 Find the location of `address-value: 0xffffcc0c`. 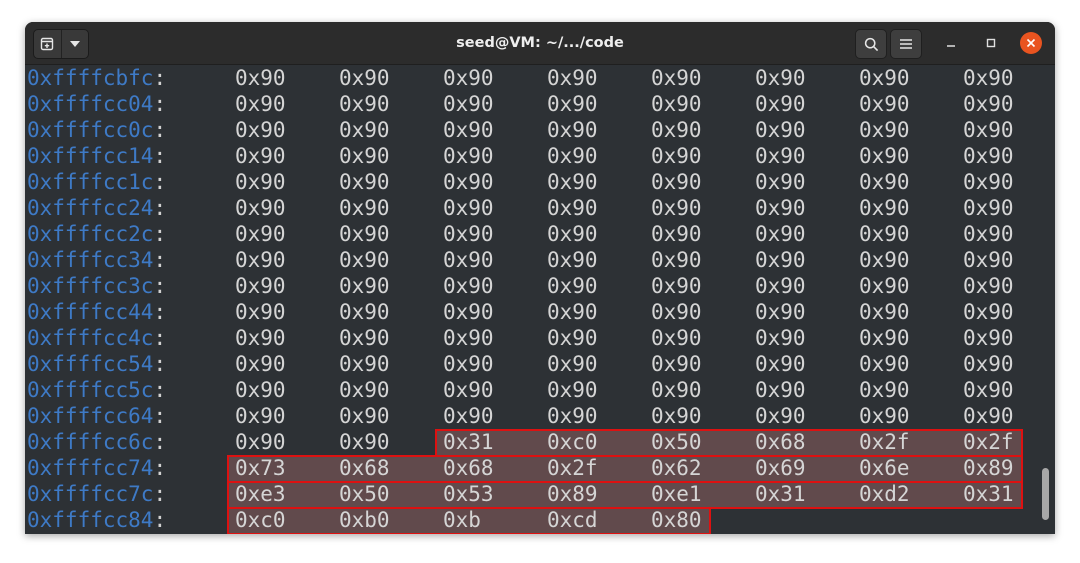

address-value: 0xffffcc0c is located at coordinates (90, 130).